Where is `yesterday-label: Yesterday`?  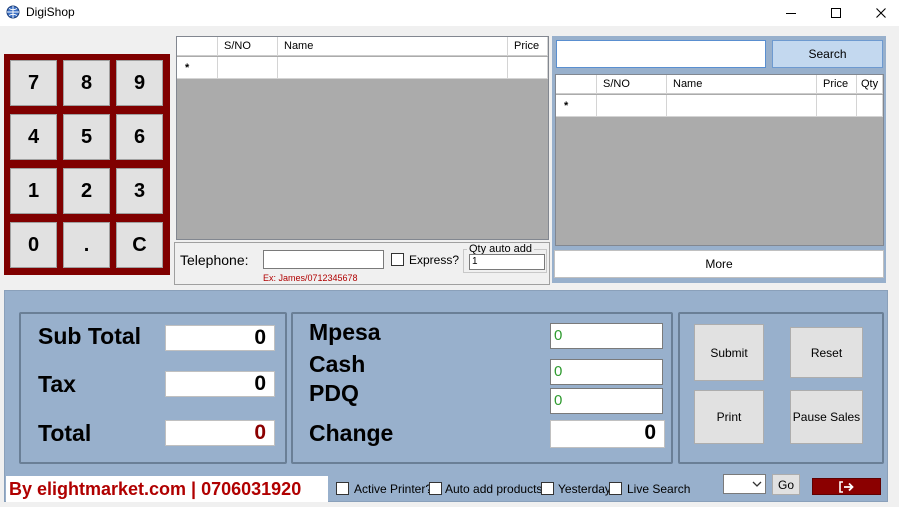
yesterday-label: Yesterday is located at coordinates (584, 489).